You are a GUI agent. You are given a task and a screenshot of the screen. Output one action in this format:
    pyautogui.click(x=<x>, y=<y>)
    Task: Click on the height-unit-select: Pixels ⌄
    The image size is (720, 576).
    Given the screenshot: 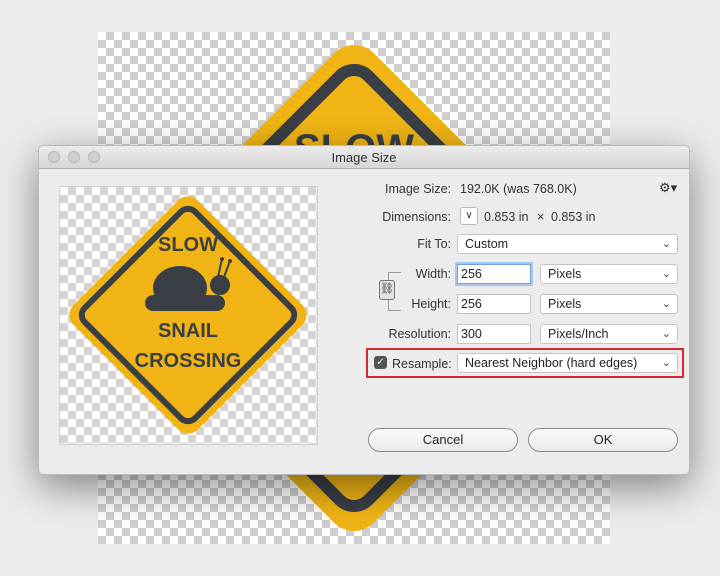 What is the action you would take?
    pyautogui.click(x=609, y=304)
    